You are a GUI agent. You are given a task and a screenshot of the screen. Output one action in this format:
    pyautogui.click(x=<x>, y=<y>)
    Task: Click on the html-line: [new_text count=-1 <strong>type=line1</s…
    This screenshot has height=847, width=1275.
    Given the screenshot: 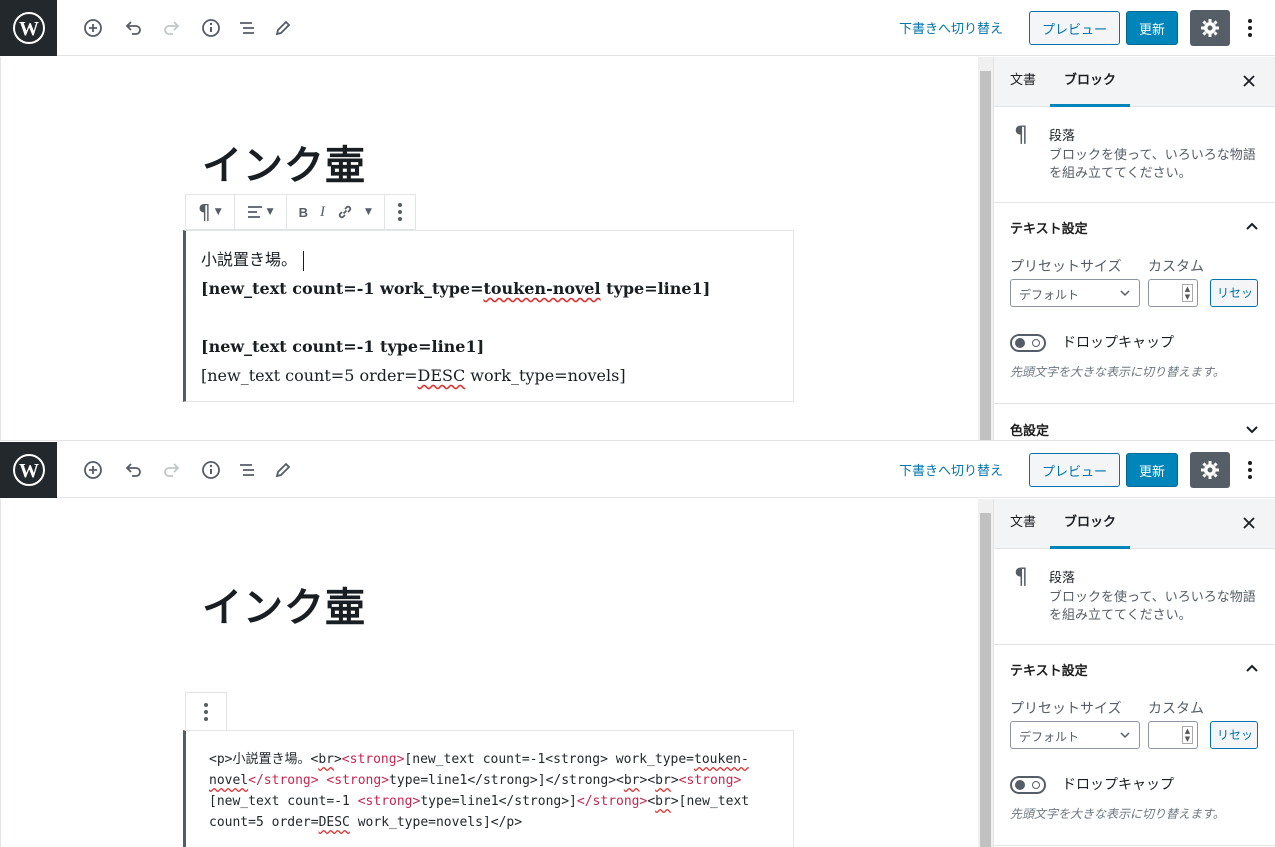 What is the action you would take?
    pyautogui.click(x=494, y=801)
    